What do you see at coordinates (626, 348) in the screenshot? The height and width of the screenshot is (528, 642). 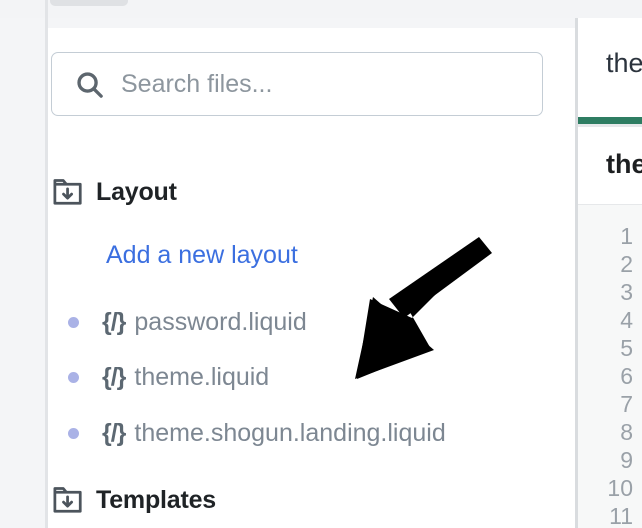 I see `line-number: 5` at bounding box center [626, 348].